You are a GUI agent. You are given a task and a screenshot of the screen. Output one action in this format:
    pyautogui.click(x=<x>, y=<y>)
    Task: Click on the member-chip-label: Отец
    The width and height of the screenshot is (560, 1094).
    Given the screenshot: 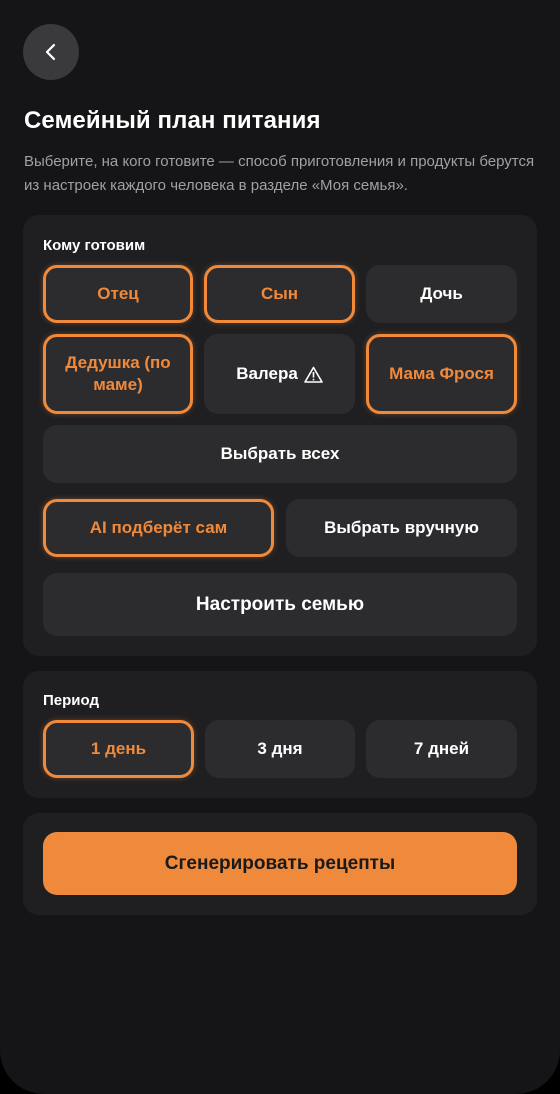 What is the action you would take?
    pyautogui.click(x=118, y=293)
    